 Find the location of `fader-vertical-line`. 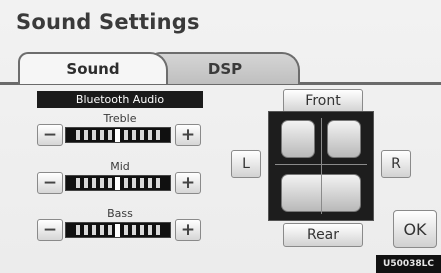

fader-vertical-line is located at coordinates (321, 166).